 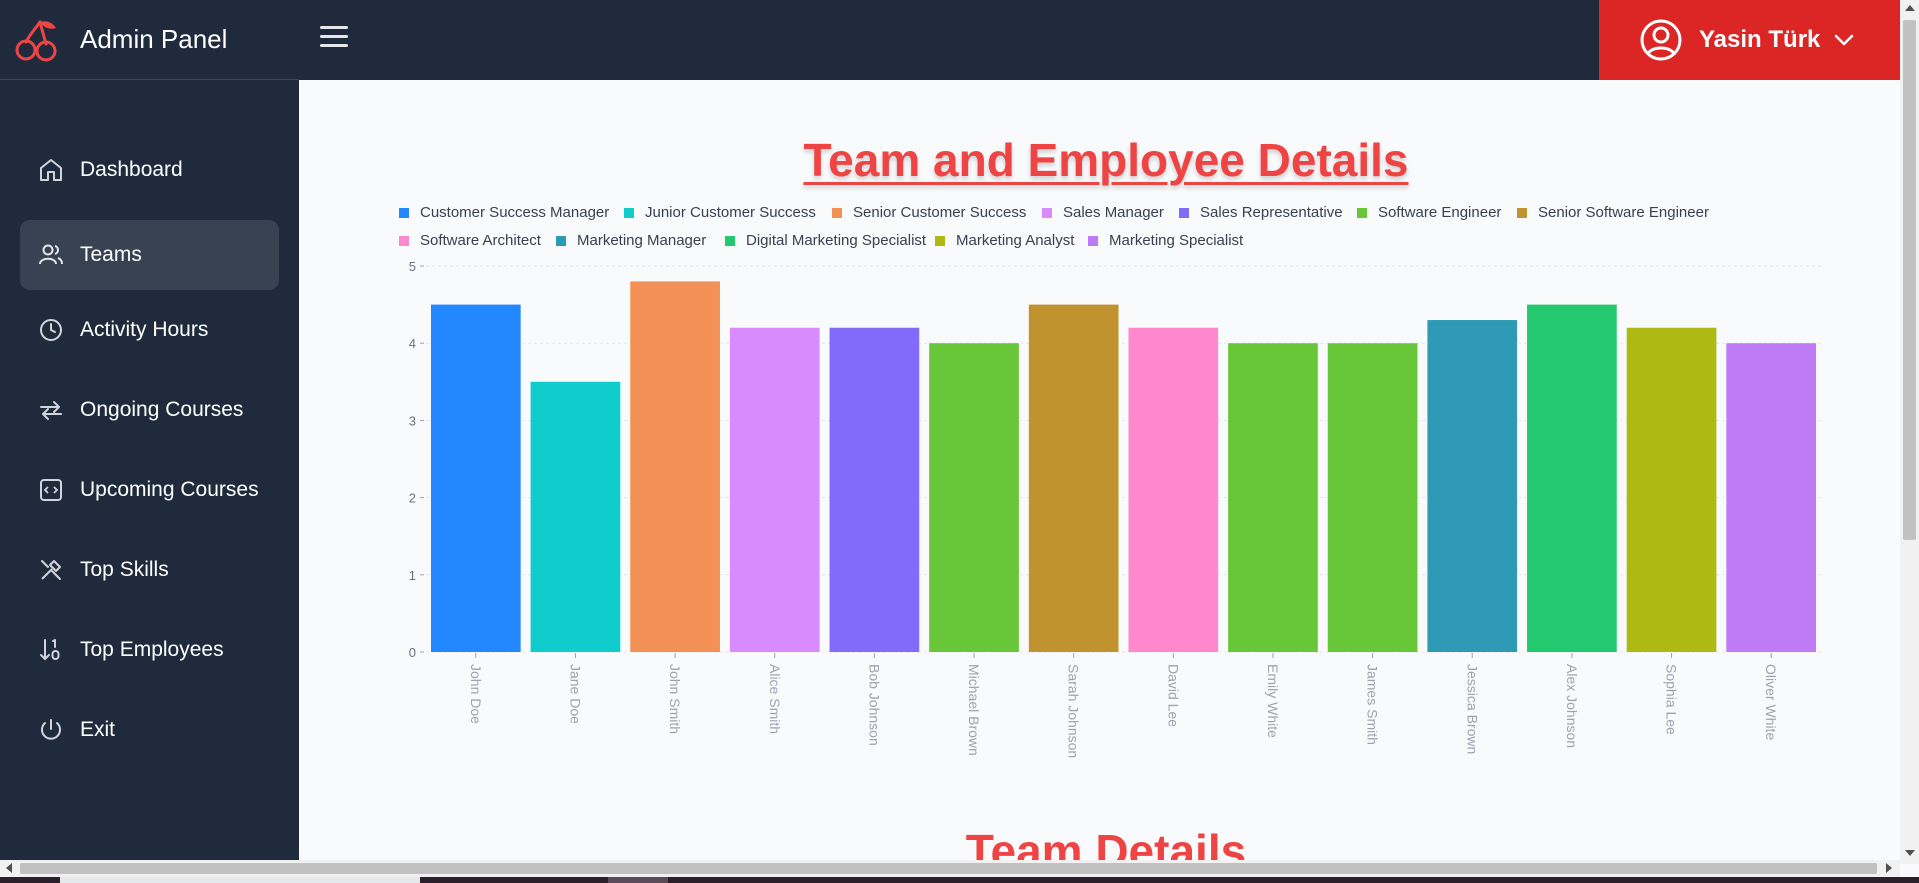 I want to click on sidebar-item-label: Ongoing Courses, so click(x=162, y=409).